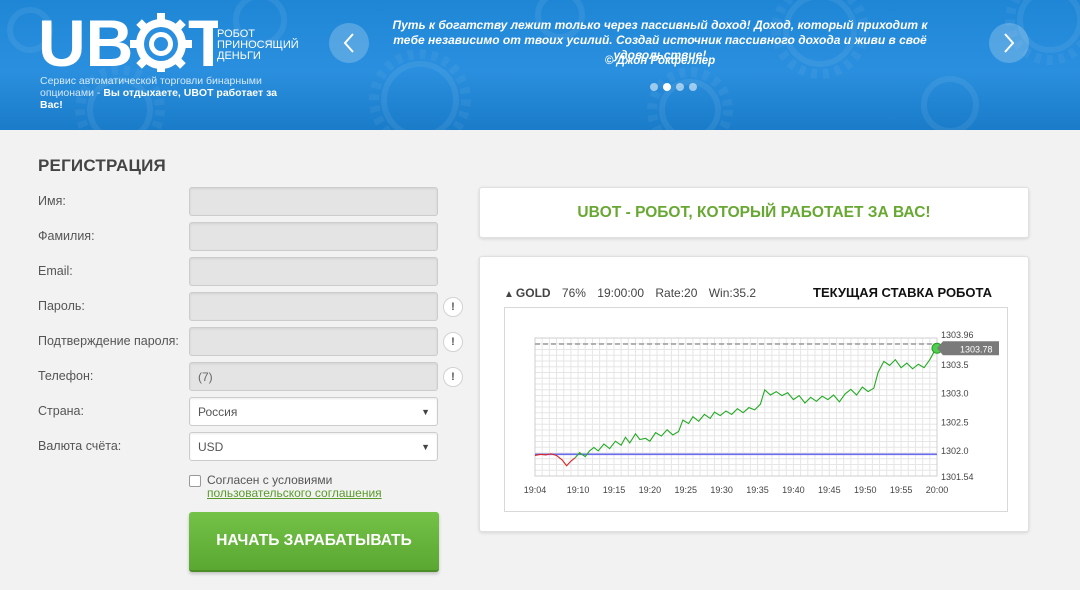 The image size is (1080, 590). I want to click on last-name-input, so click(313, 236).